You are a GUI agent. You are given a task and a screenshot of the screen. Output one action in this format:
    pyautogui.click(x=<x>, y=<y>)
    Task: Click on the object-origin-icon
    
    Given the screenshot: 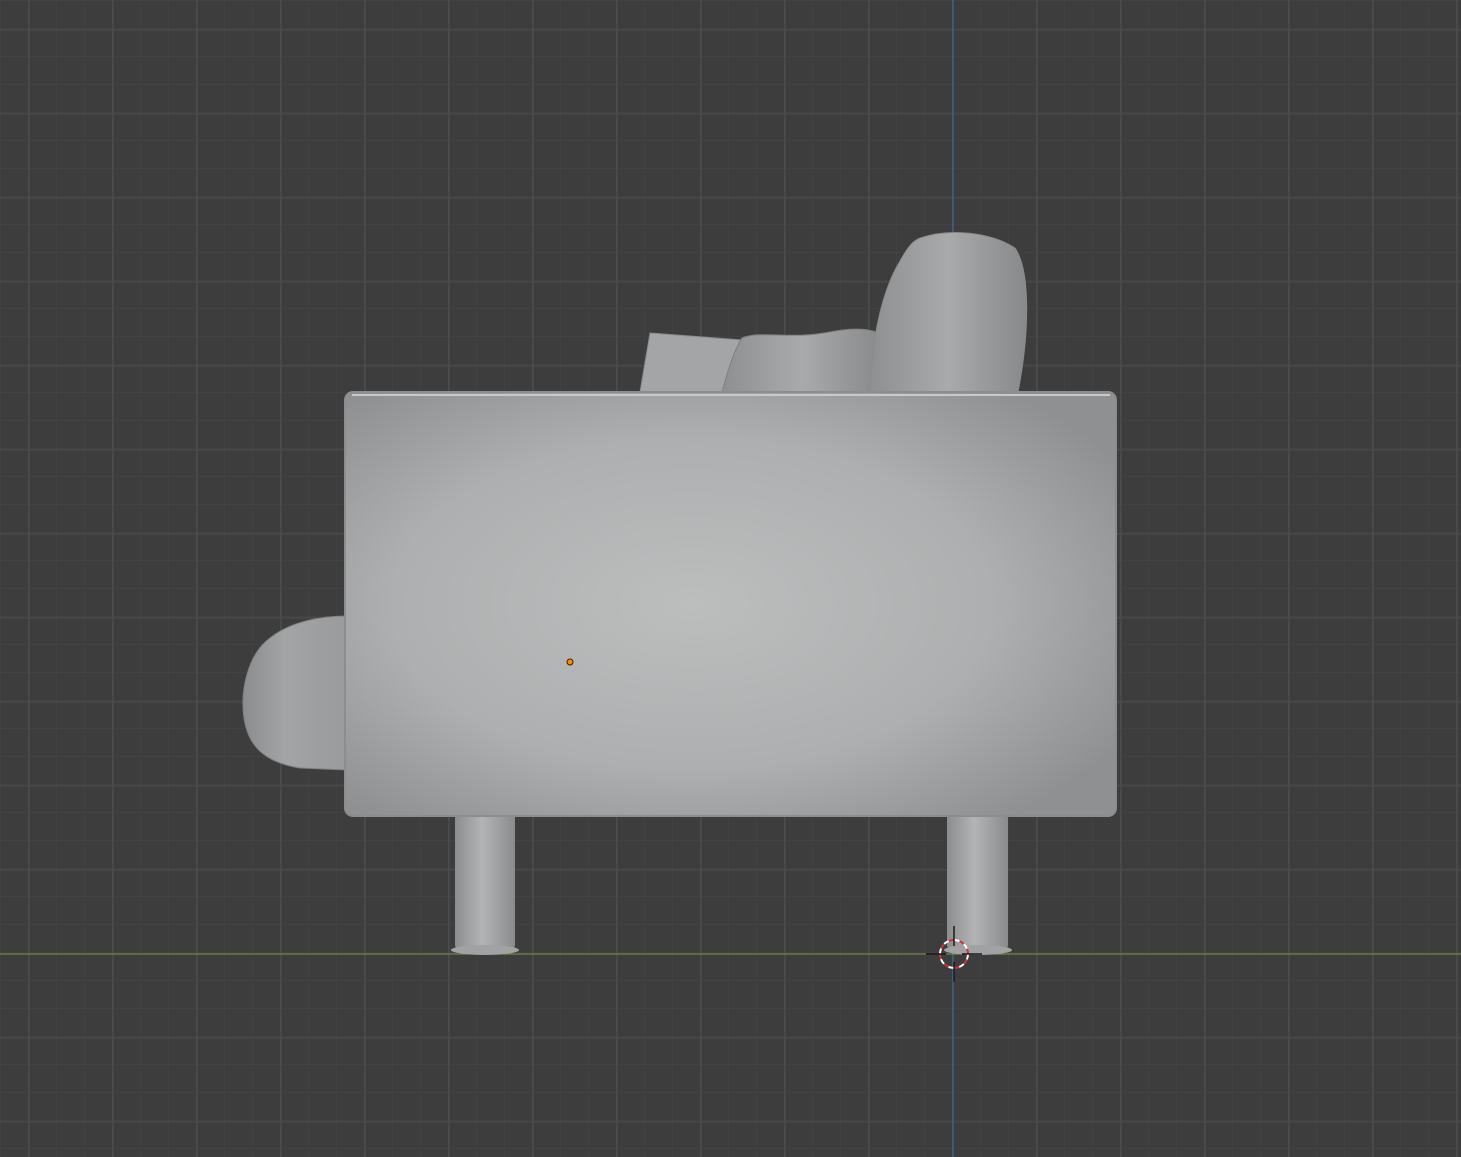 What is the action you would take?
    pyautogui.click(x=570, y=662)
    